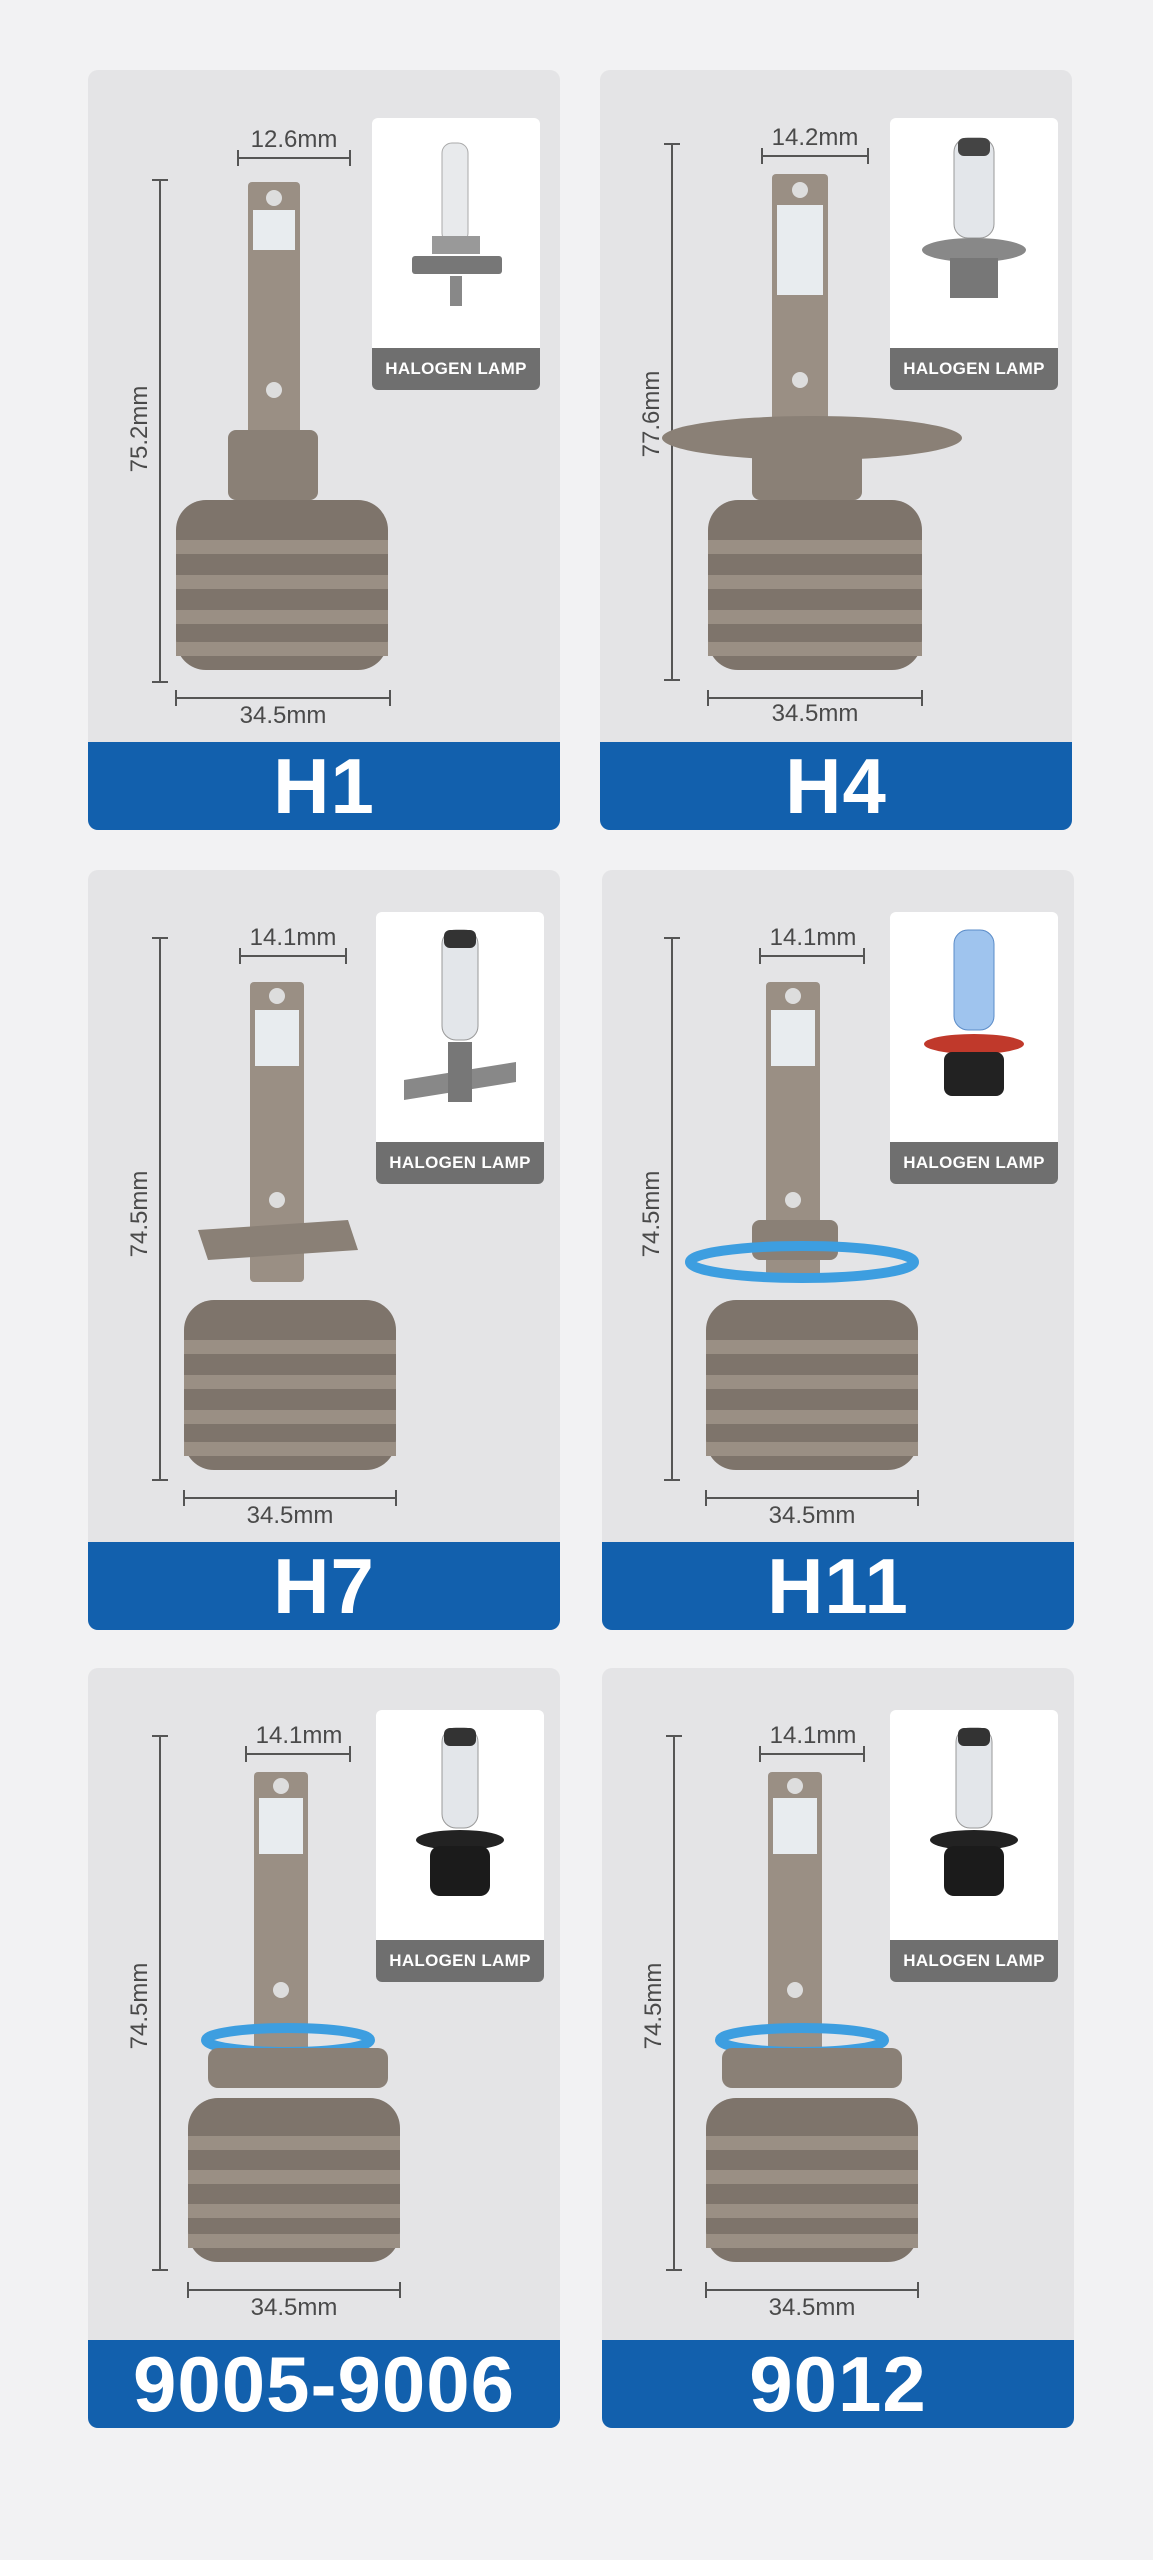 This screenshot has width=1153, height=2560. Describe the element at coordinates (324, 1250) in the screenshot. I see `product-card-h7: 14.1mm 74.5mm 34.5mm HALOGEN LAMP H7` at that location.